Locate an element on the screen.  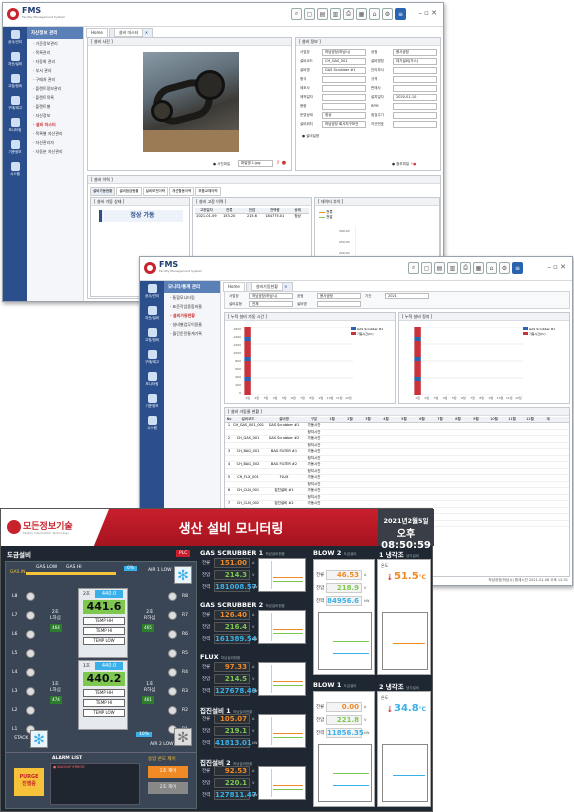
x-tick-label: 6월 is located at coordinates (463, 398).